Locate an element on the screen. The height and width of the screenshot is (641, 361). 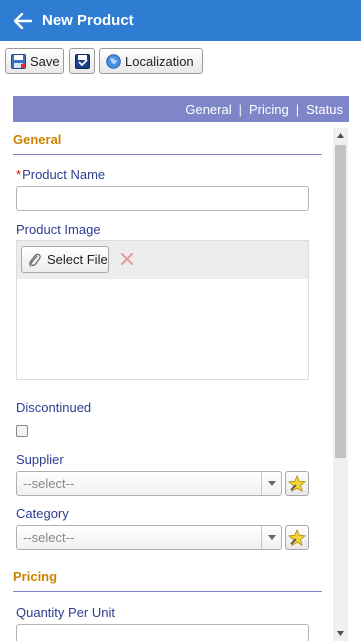
product-name-label-text: Product Name is located at coordinates (64, 174).